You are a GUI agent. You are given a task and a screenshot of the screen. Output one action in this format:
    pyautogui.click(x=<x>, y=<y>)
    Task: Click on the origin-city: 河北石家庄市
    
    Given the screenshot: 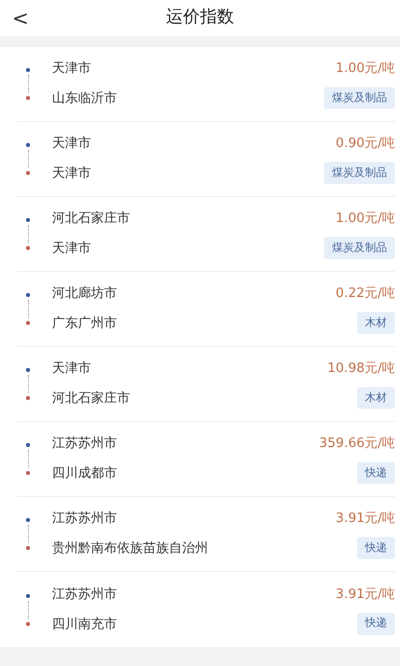 What is the action you would take?
    pyautogui.click(x=91, y=219)
    